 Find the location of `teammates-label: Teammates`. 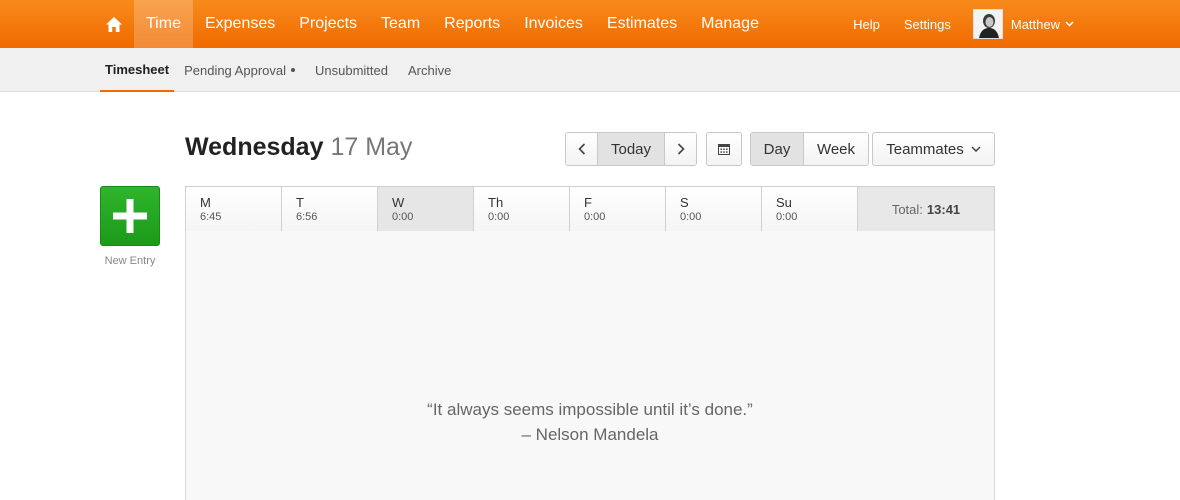

teammates-label: Teammates is located at coordinates (925, 149).